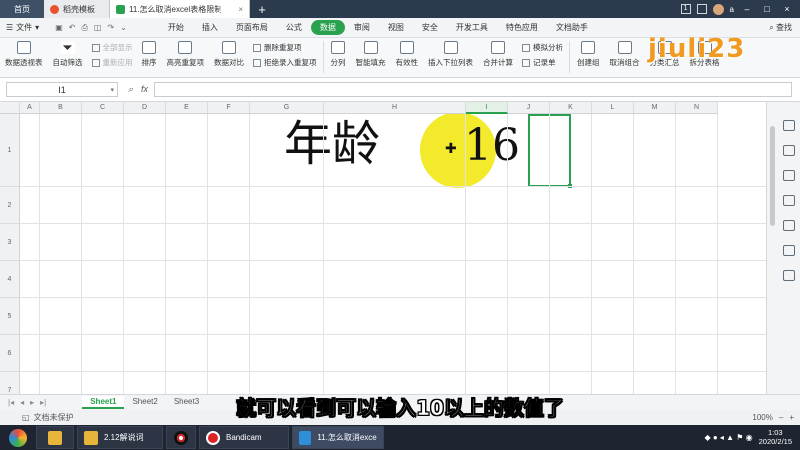 The height and width of the screenshot is (450, 800). What do you see at coordinates (10, 108) in the screenshot?
I see `select-all-corner` at bounding box center [10, 108].